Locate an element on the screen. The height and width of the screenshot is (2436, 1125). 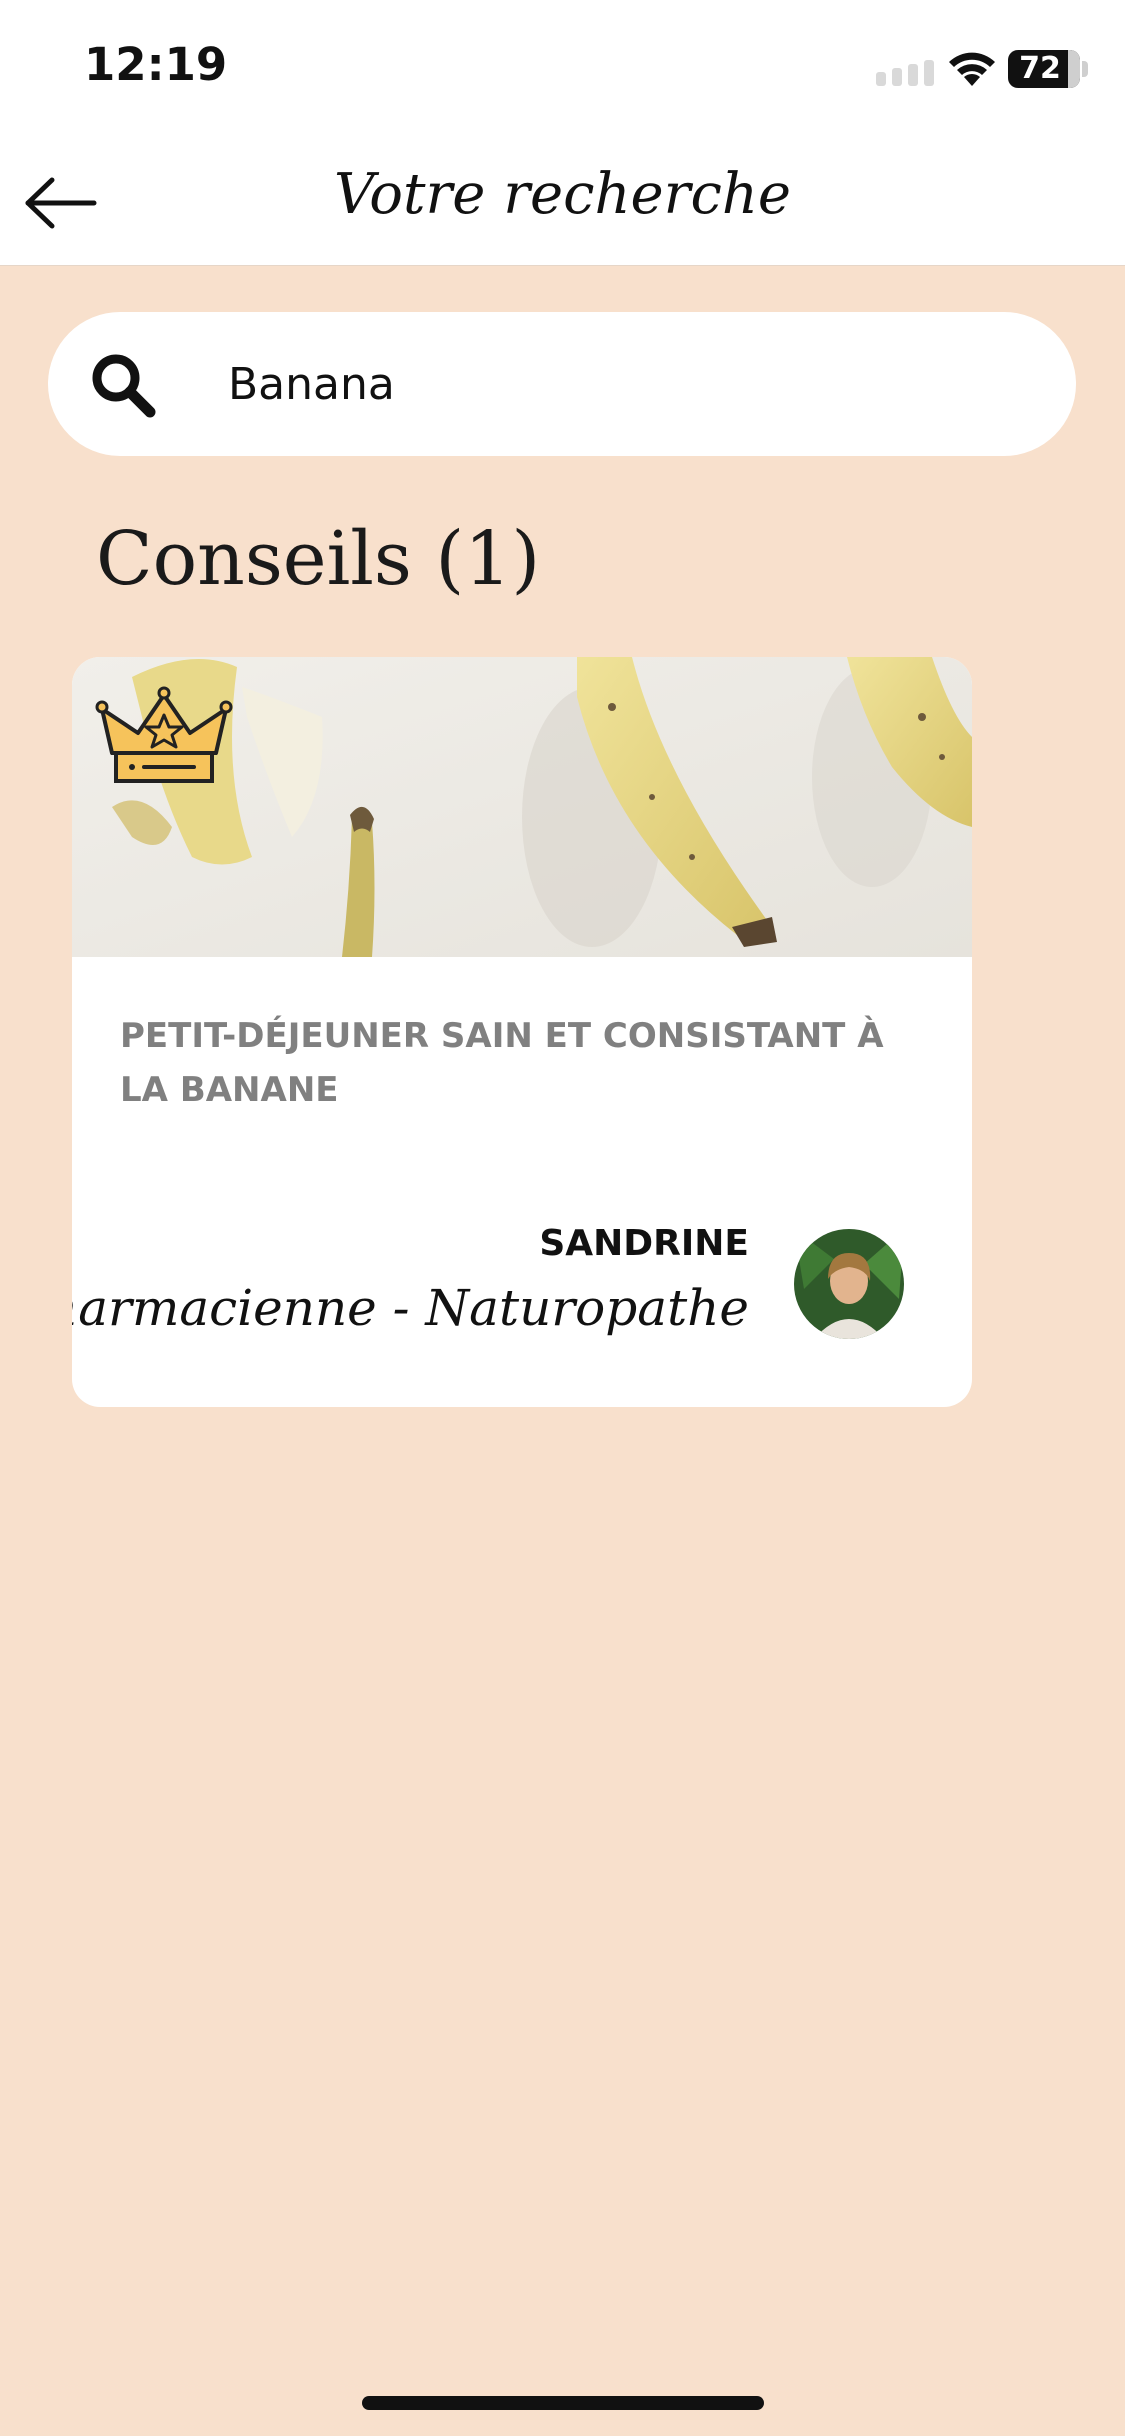
search-input is located at coordinates (628, 384).